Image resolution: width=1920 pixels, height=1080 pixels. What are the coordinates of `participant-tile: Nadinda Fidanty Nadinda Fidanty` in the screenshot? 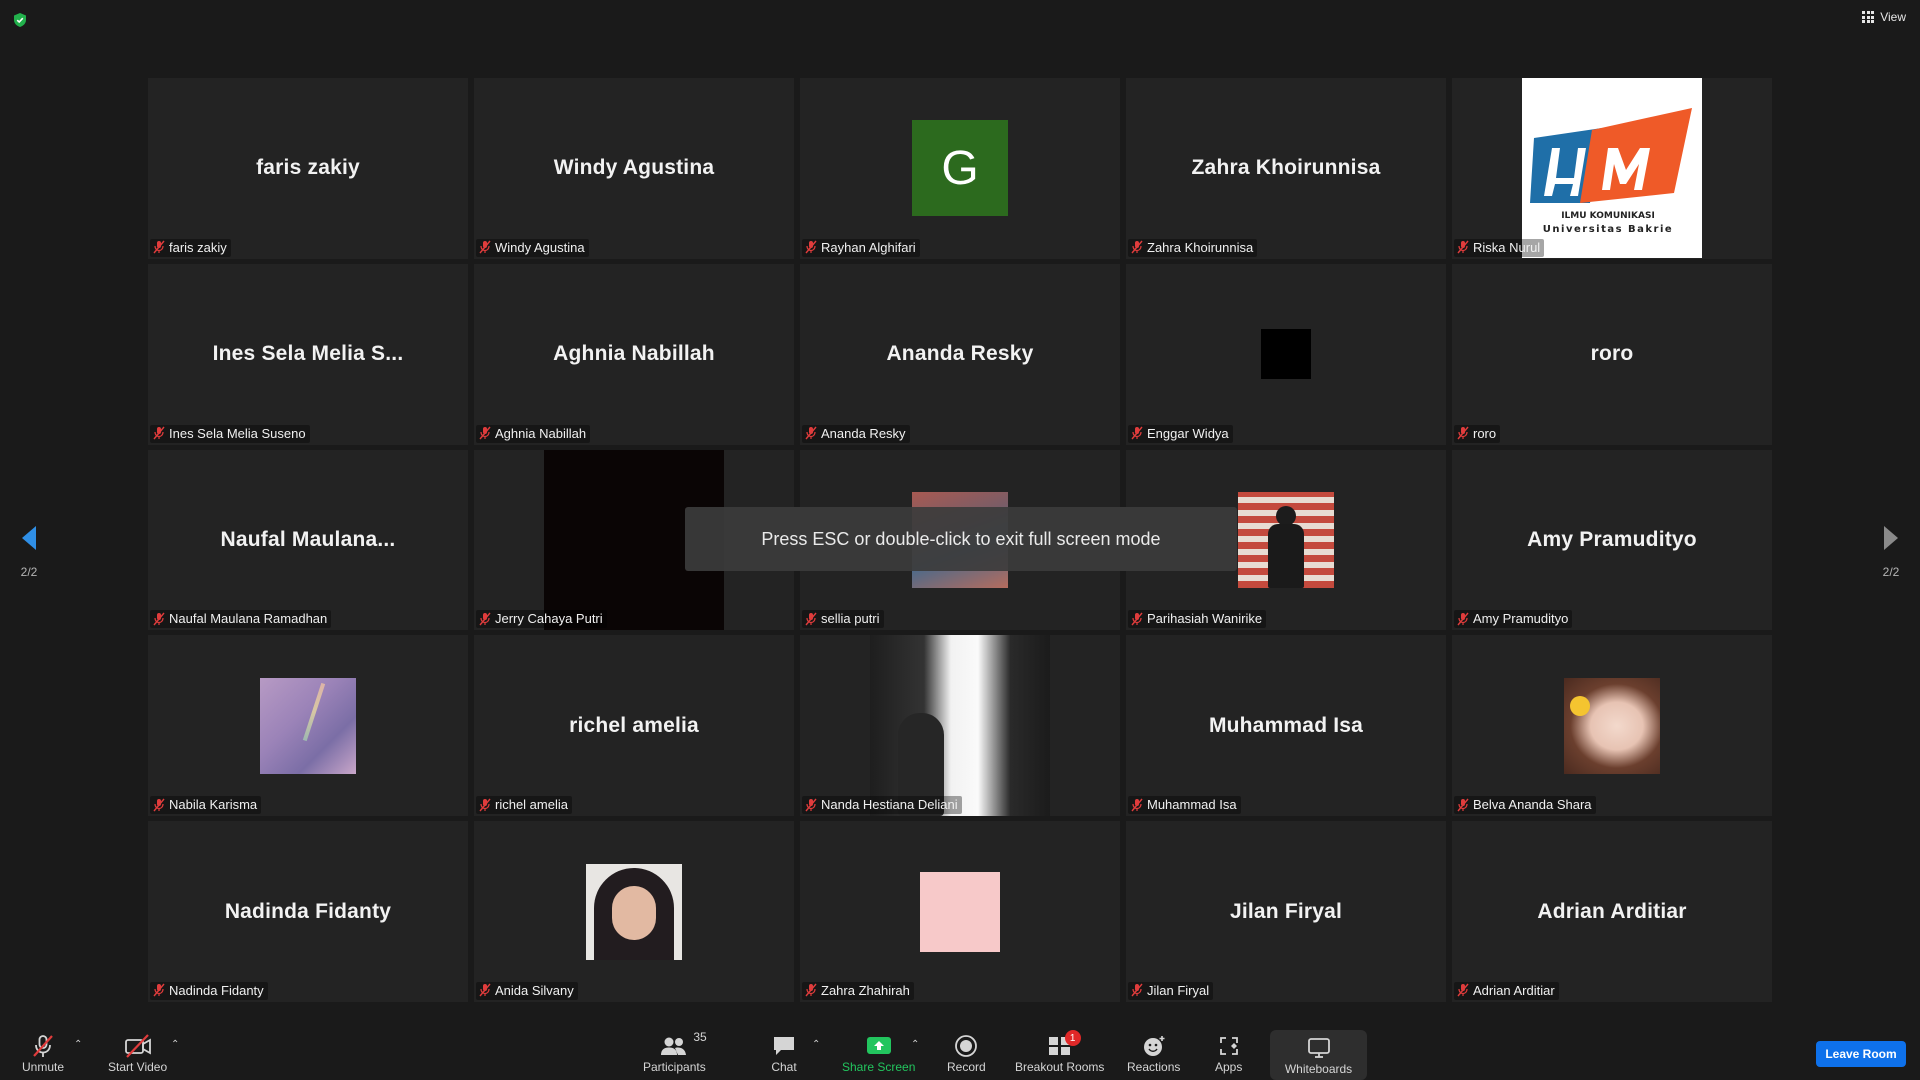 It's located at (308, 911).